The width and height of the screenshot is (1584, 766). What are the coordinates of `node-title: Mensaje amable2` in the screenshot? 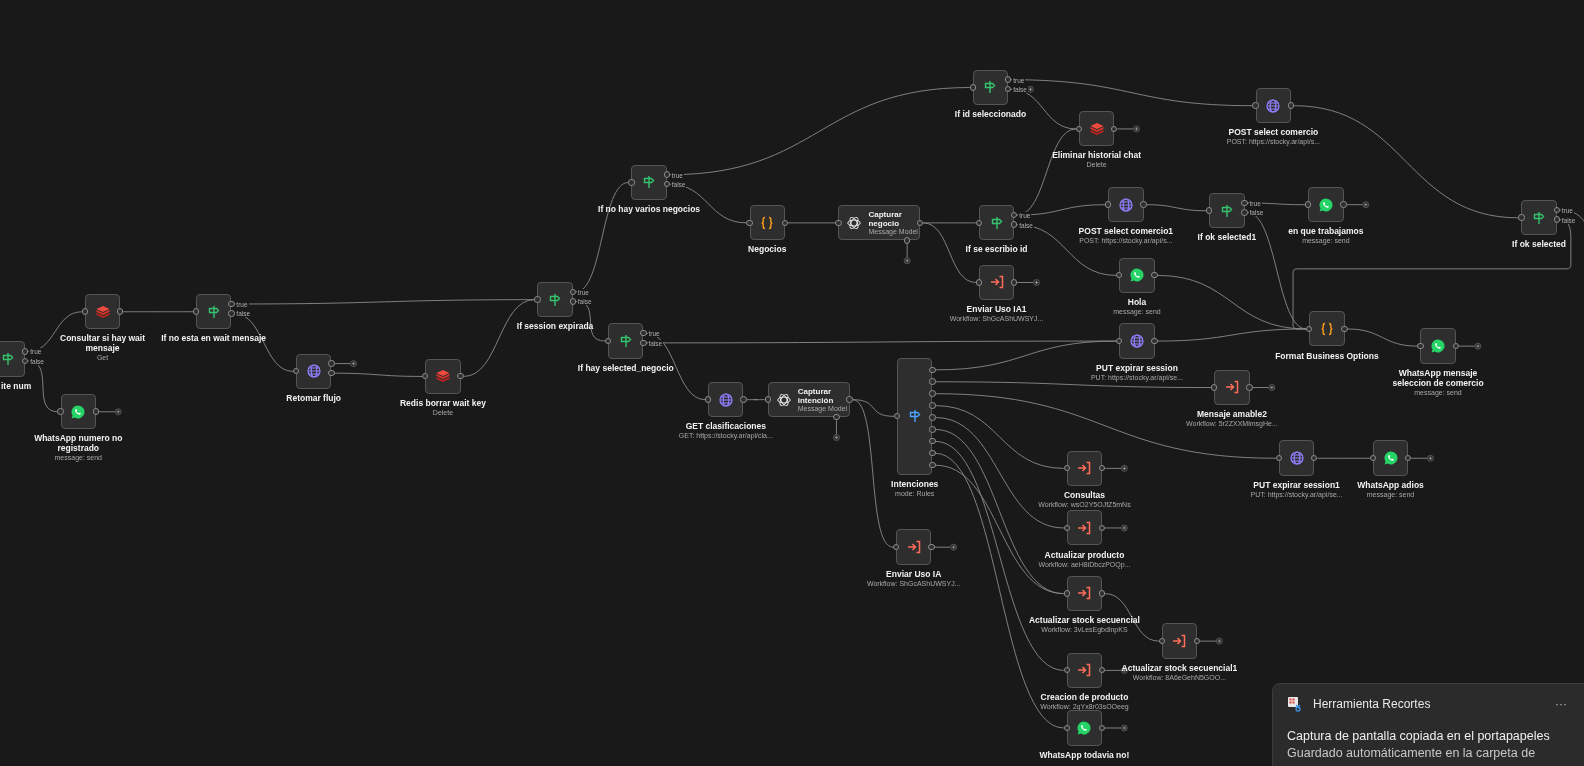 It's located at (1231, 414).